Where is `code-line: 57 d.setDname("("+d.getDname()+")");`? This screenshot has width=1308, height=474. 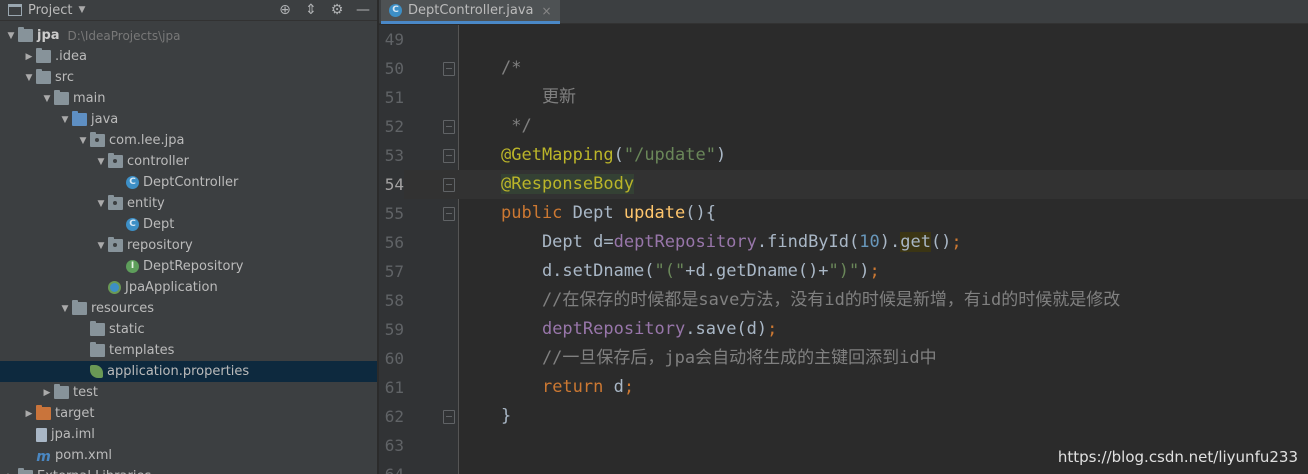
code-line: 57 d.setDname("("+d.getDname()+")"); is located at coordinates (843, 271).